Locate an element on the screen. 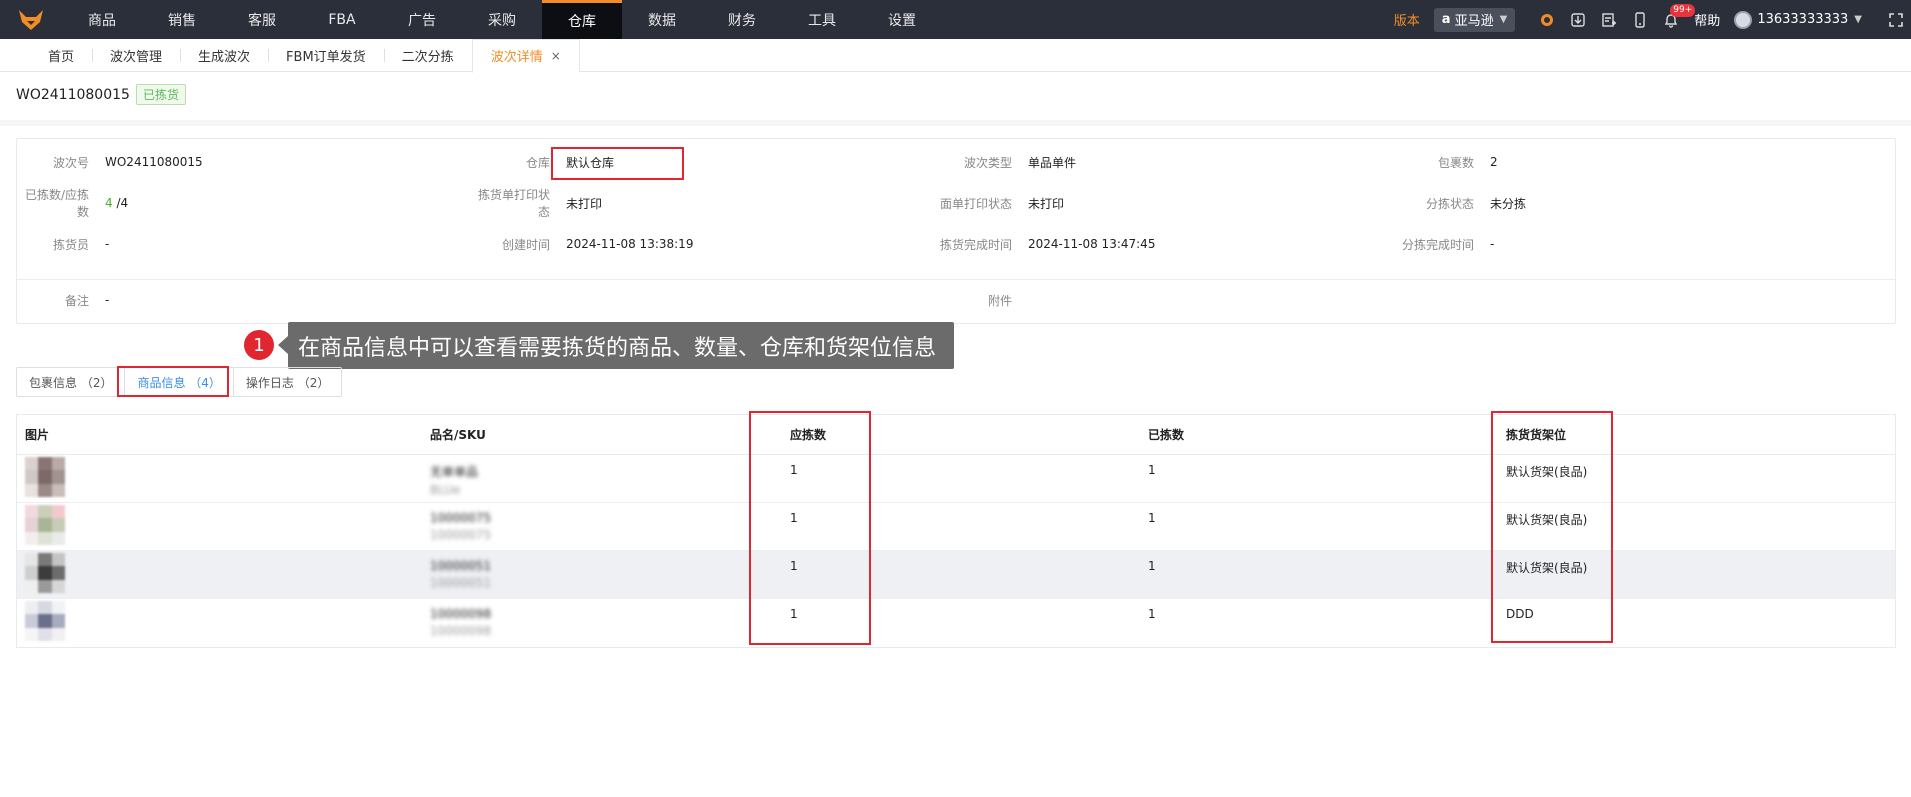  should-pick-count: /4 is located at coordinates (122, 203).